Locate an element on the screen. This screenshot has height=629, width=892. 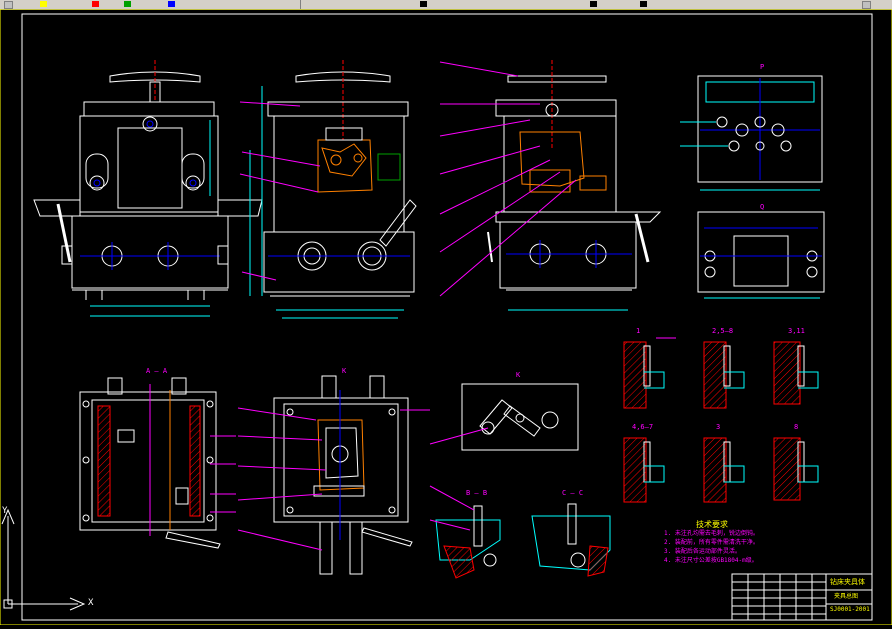
section-label-6: 8 is located at coordinates (796, 427).